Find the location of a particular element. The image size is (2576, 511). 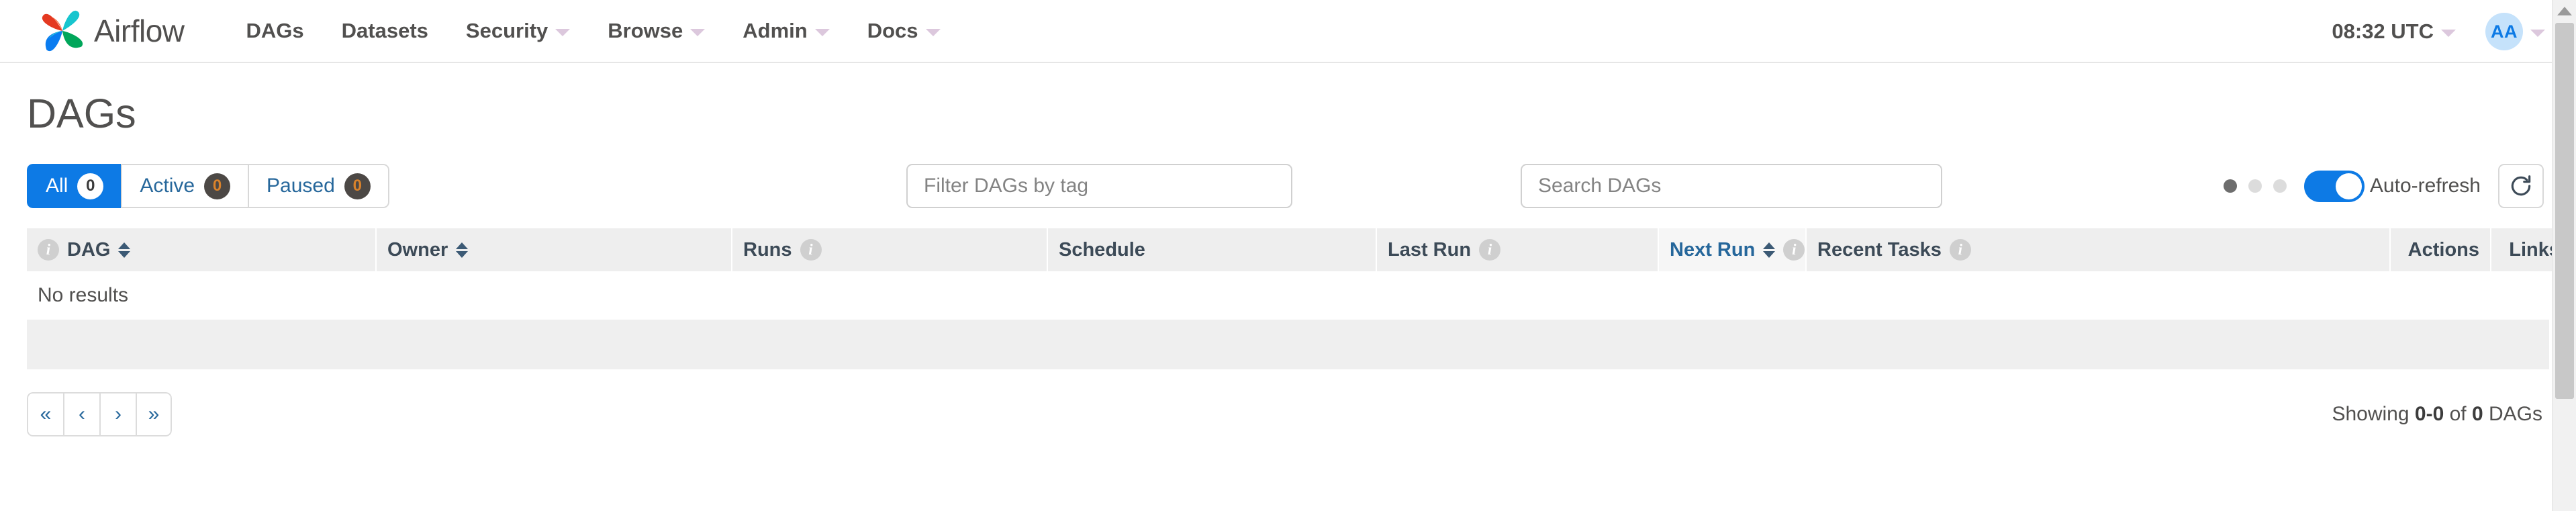

loading-dots-indicator is located at coordinates (2255, 186).